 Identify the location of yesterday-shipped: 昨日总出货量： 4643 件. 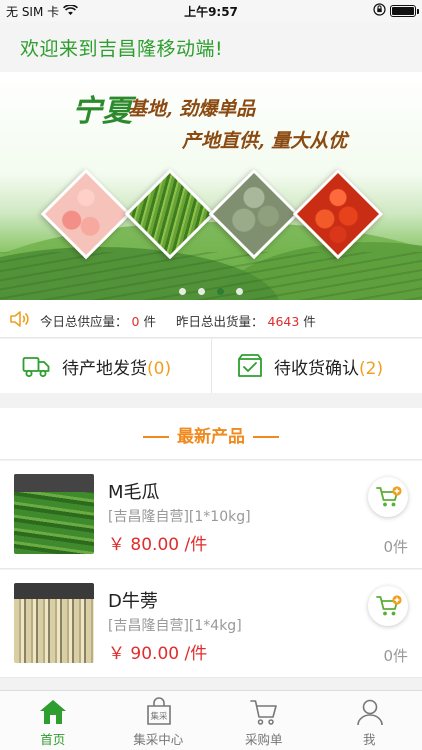
(246, 320).